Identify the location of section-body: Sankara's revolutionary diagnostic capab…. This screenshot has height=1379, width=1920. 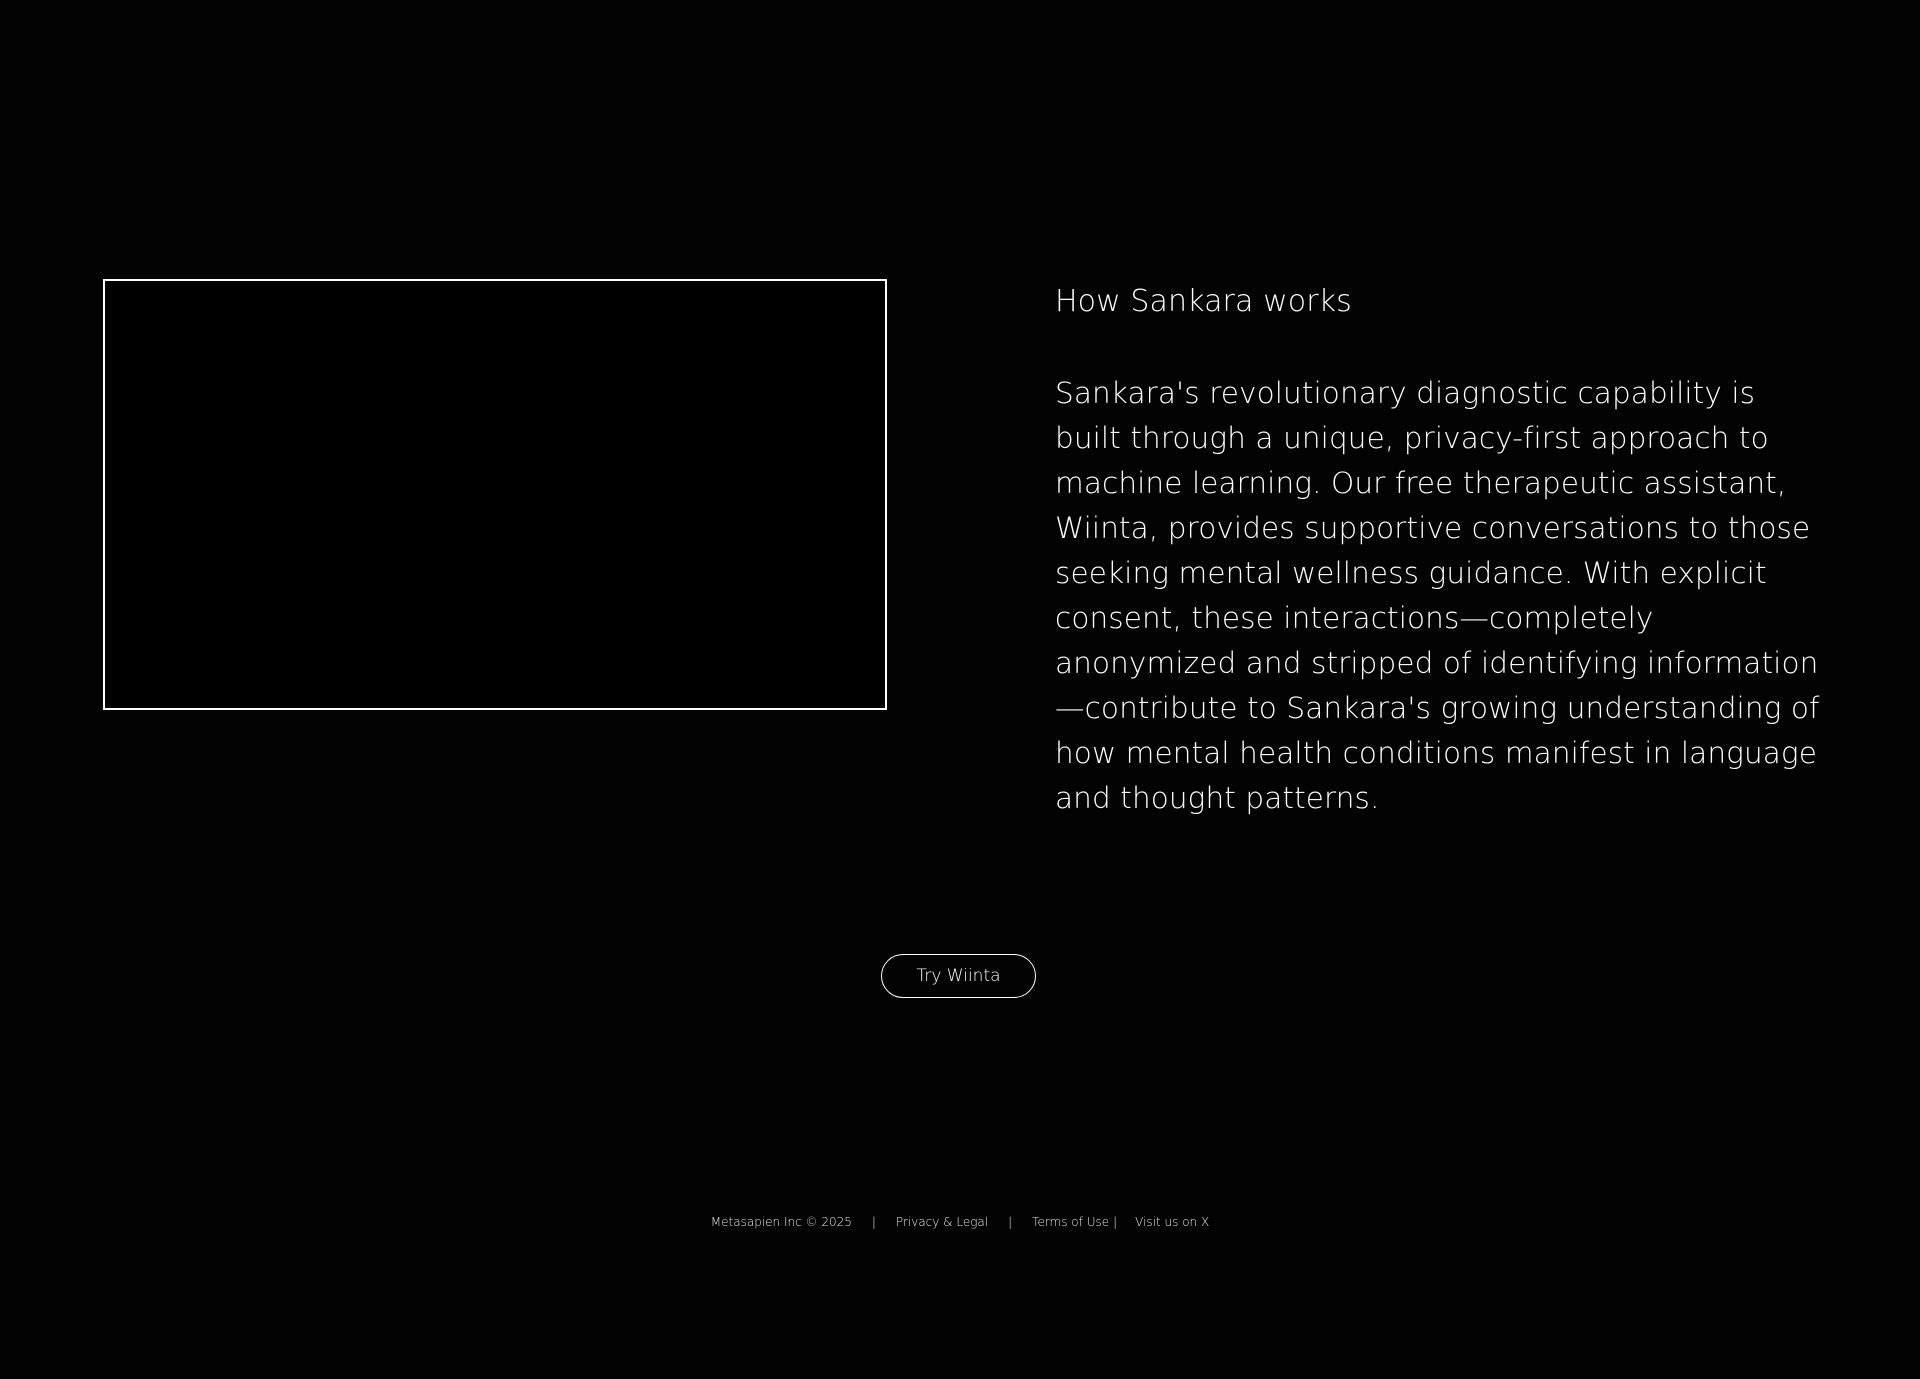
(1437, 595).